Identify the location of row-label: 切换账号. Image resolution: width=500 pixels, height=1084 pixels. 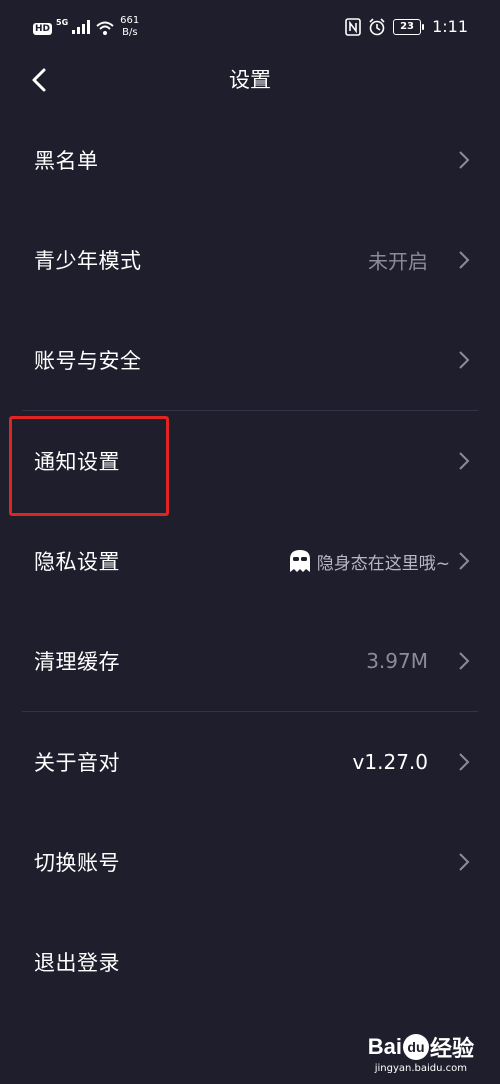
(77, 863).